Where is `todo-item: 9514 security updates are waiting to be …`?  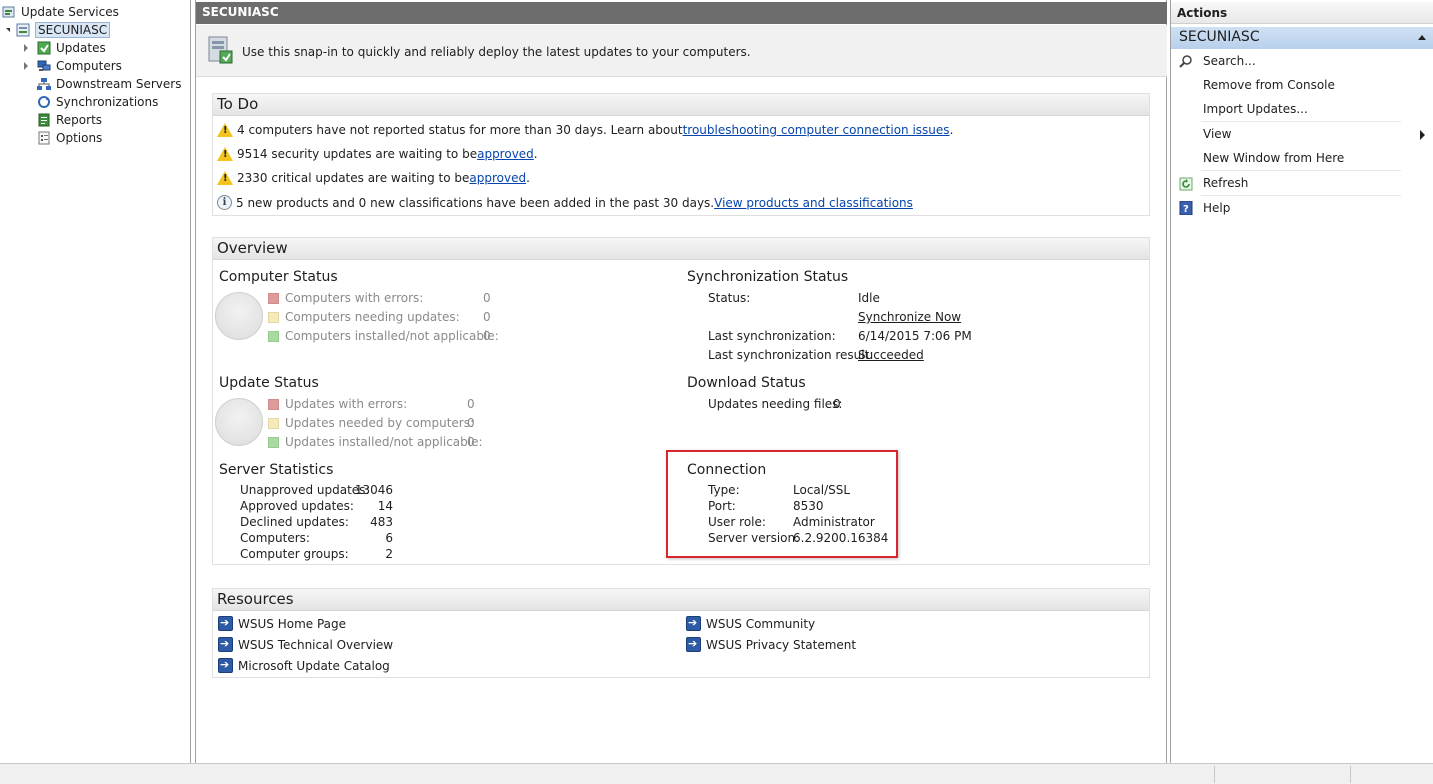 todo-item: 9514 security updates are waiting to be … is located at coordinates (377, 154).